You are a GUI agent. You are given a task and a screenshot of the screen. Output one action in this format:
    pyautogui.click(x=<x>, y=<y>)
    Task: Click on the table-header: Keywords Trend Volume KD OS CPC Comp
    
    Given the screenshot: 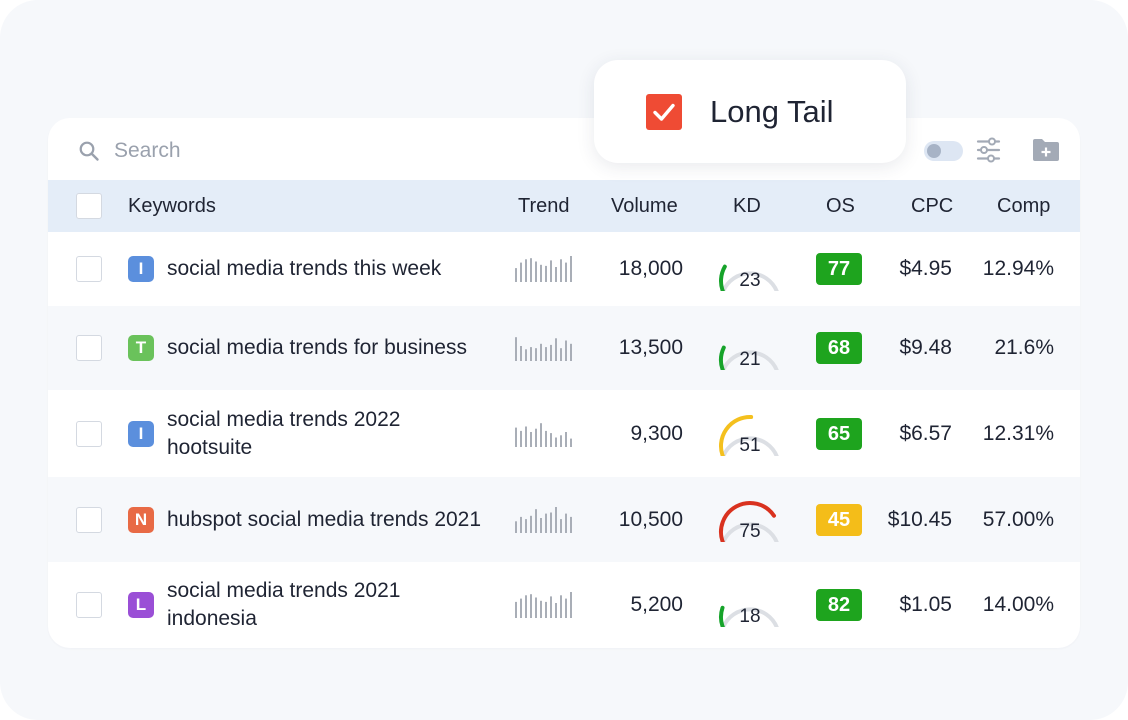 What is the action you would take?
    pyautogui.click(x=564, y=206)
    